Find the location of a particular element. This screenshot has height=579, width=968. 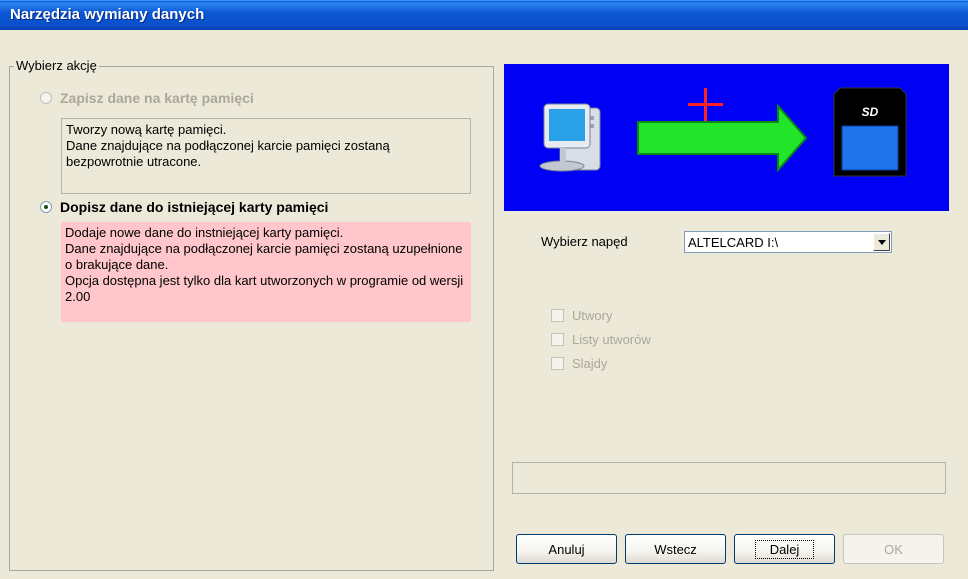

transfer-illustration: SD is located at coordinates (723, 132).